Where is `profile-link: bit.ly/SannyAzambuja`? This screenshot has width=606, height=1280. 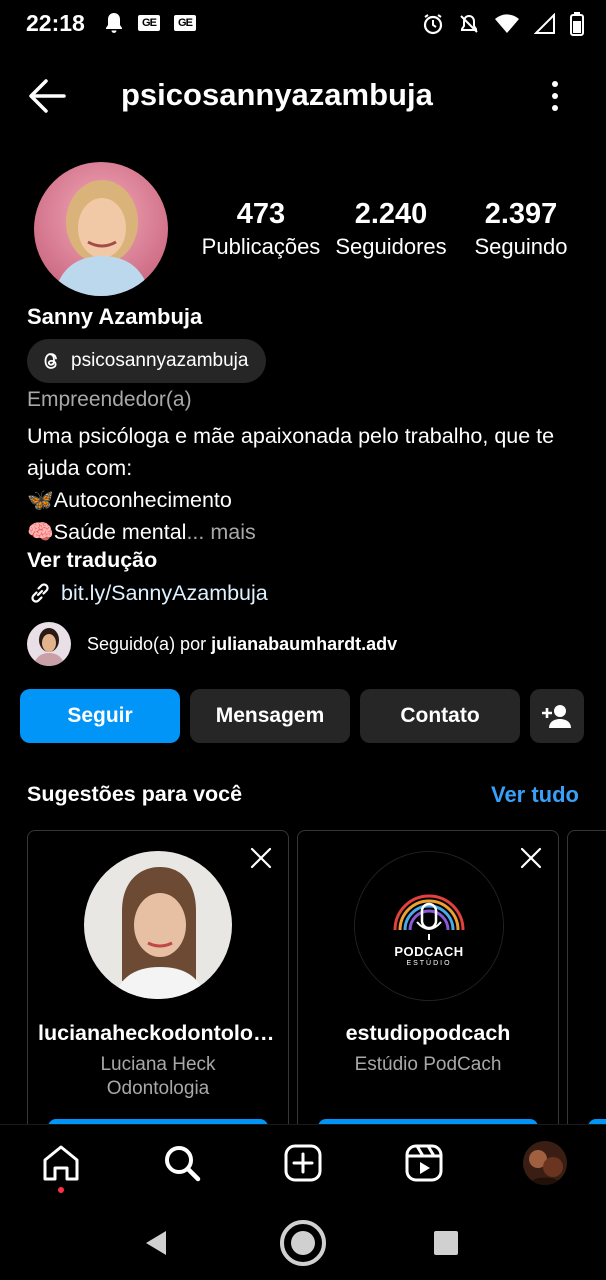
profile-link: bit.ly/SannyAzambuja is located at coordinates (147, 593).